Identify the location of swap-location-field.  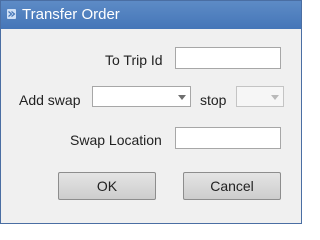
(228, 138).